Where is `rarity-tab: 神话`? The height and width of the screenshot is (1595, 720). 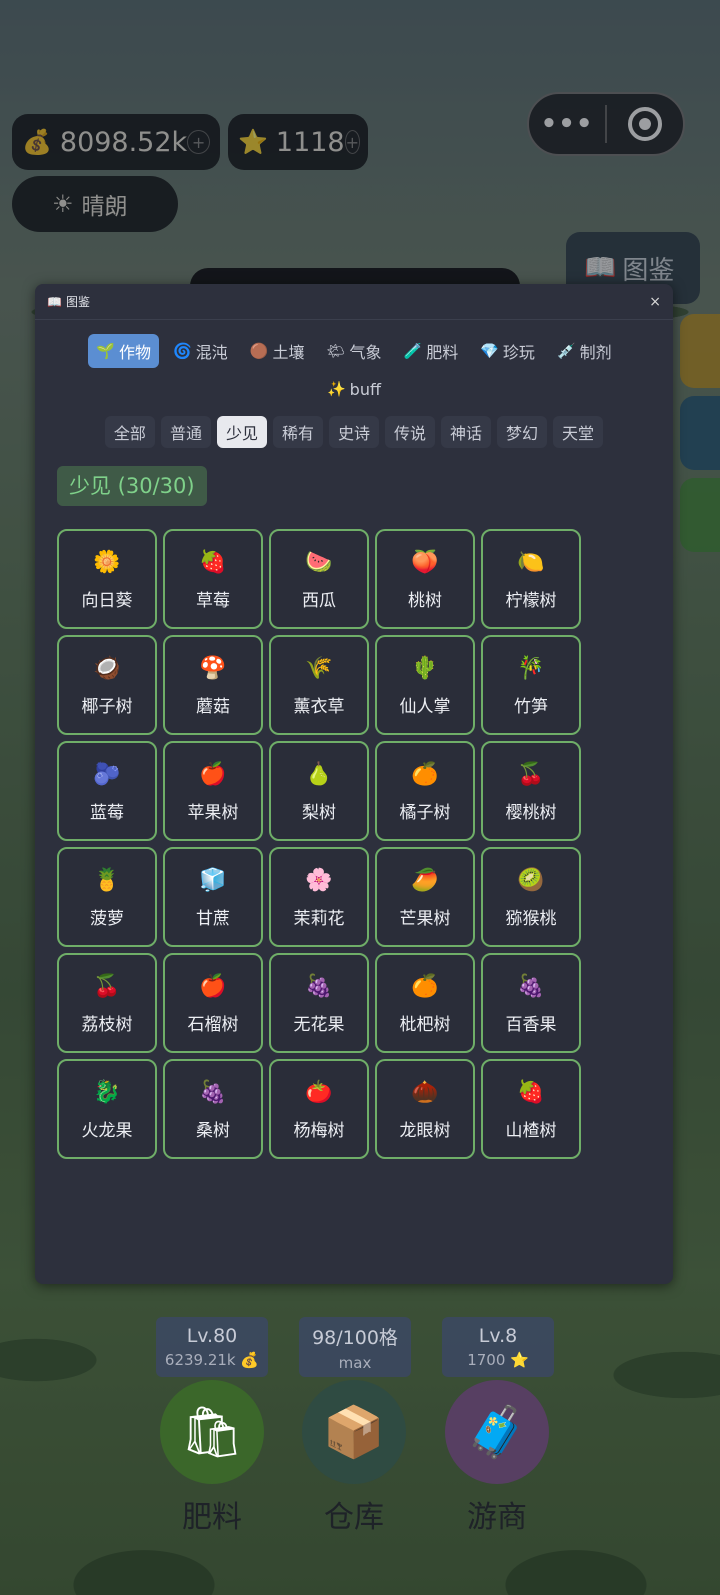 rarity-tab: 神话 is located at coordinates (466, 432).